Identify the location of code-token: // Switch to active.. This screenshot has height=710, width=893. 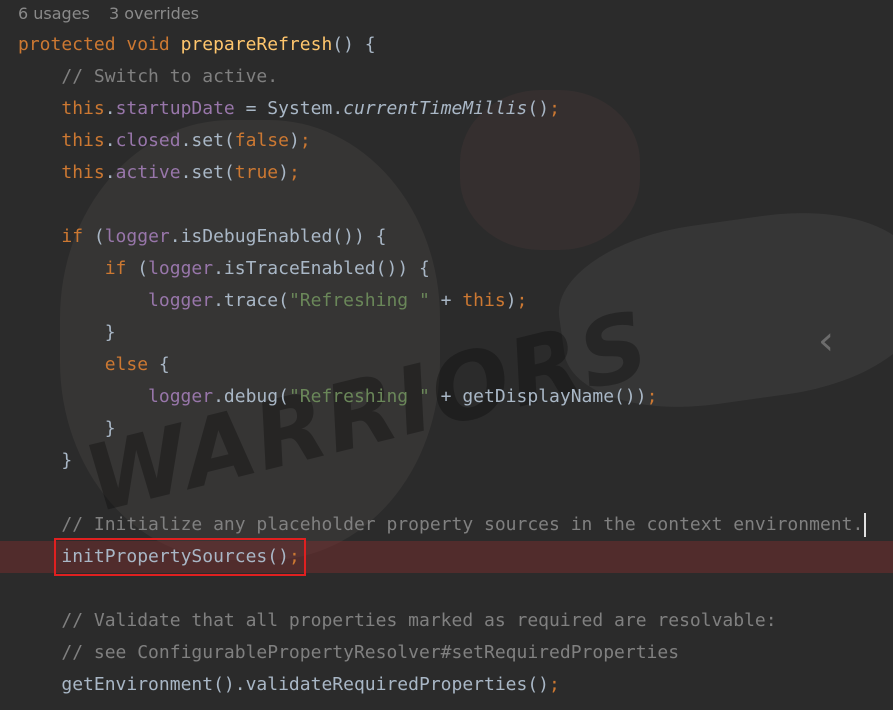
(170, 76).